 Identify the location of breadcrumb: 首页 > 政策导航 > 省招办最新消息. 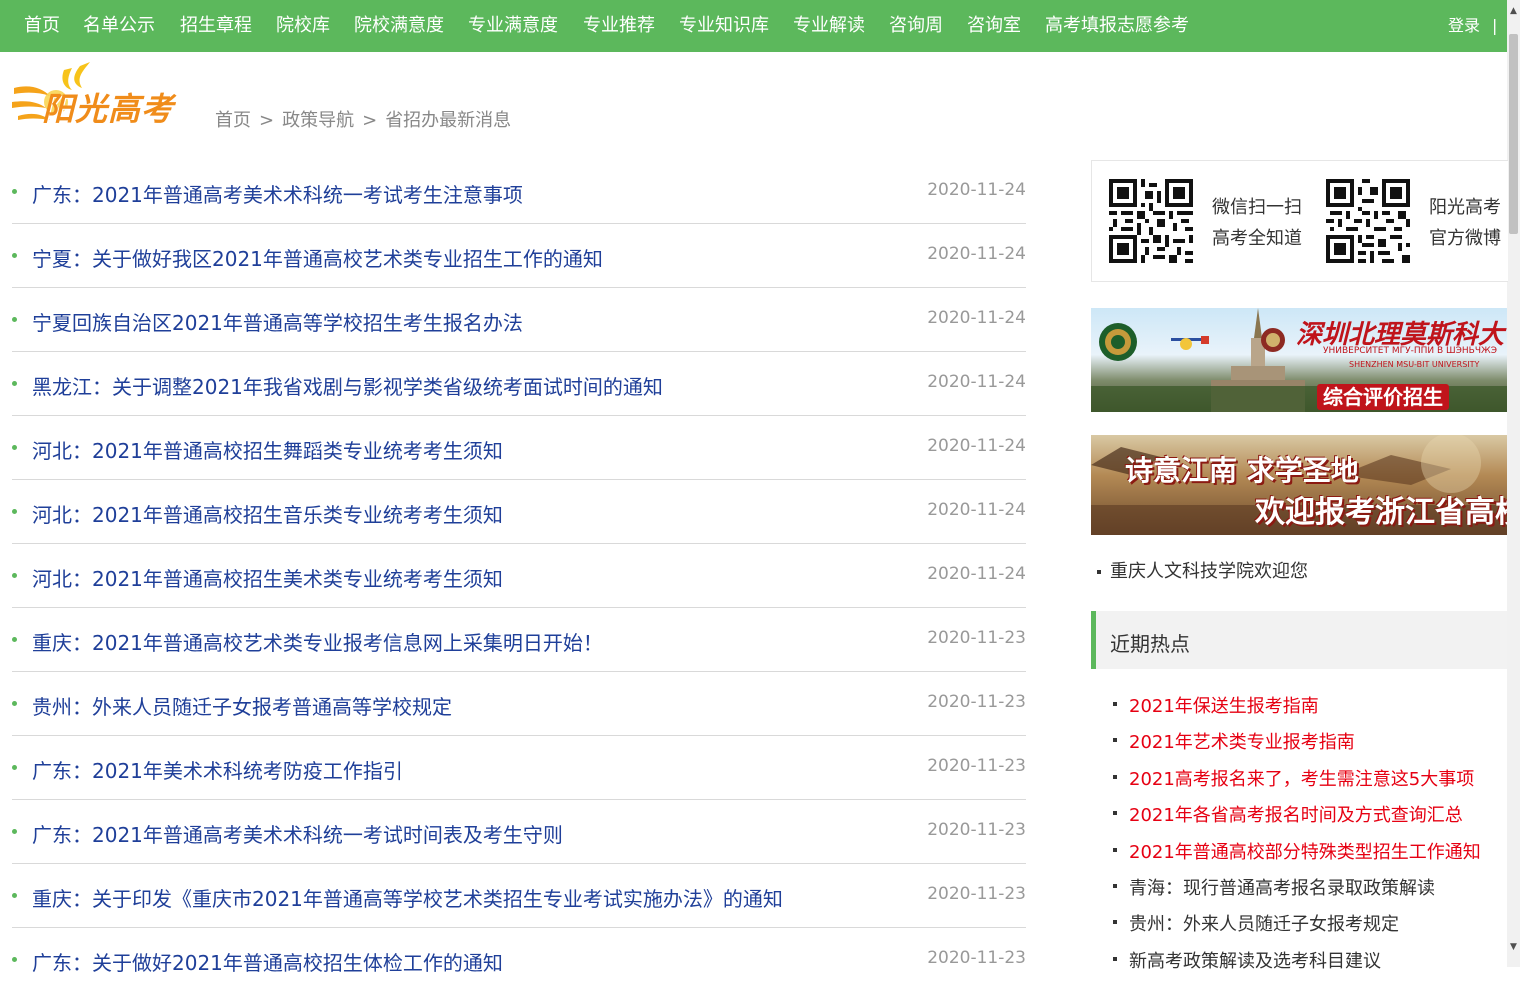
(363, 119).